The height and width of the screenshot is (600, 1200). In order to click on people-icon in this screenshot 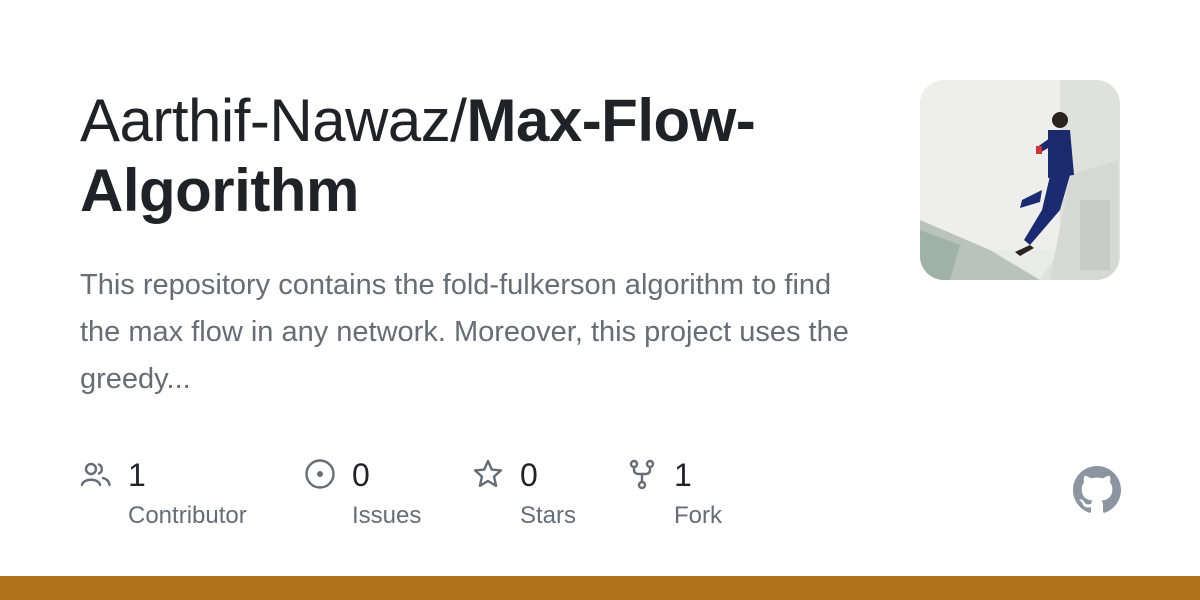, I will do `click(95, 474)`.